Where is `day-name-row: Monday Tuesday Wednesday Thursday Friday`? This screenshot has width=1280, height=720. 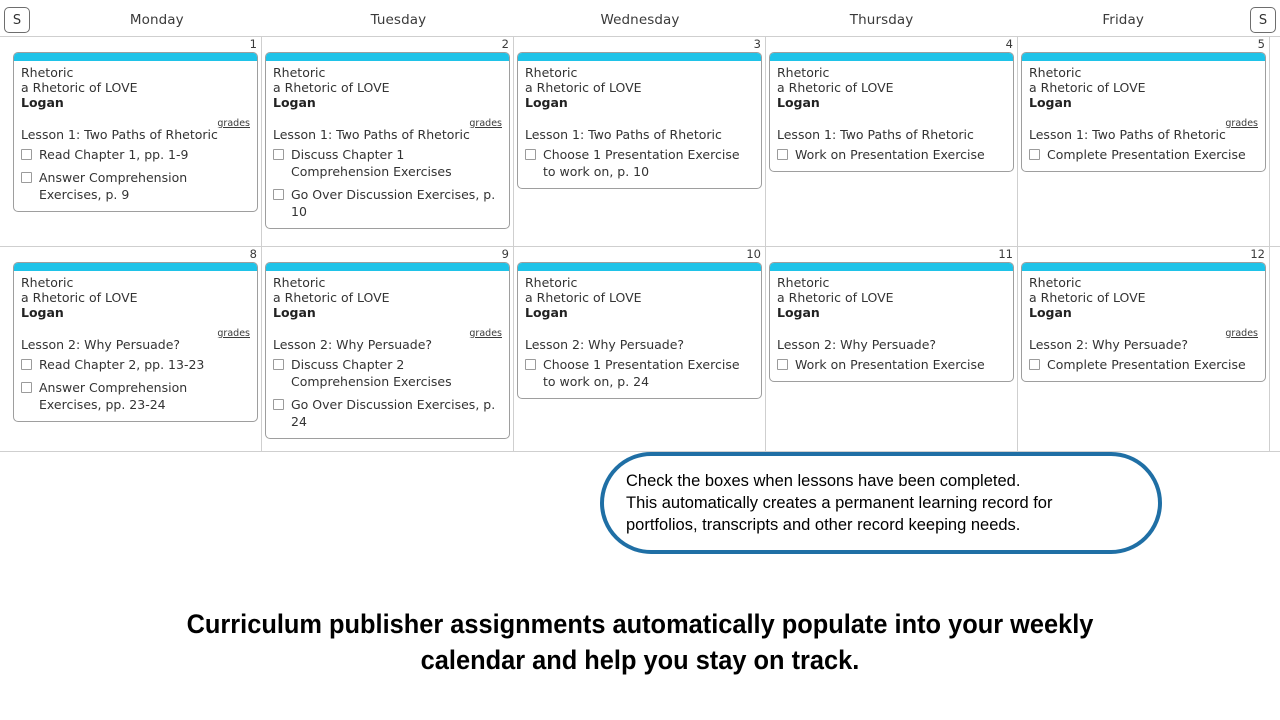 day-name-row: Monday Tuesday Wednesday Thursday Friday is located at coordinates (640, 20).